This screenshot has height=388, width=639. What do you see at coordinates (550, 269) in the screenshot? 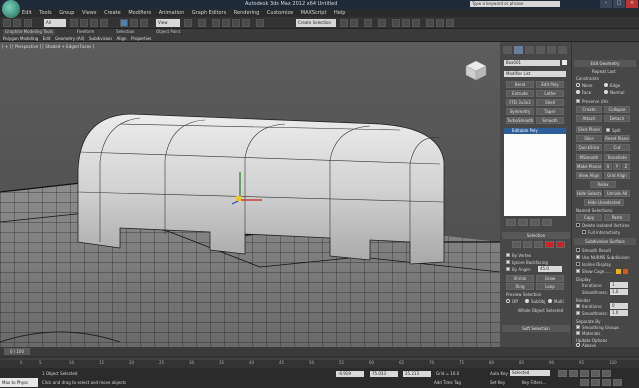
I see `angle-field: 45.0` at bounding box center [550, 269].